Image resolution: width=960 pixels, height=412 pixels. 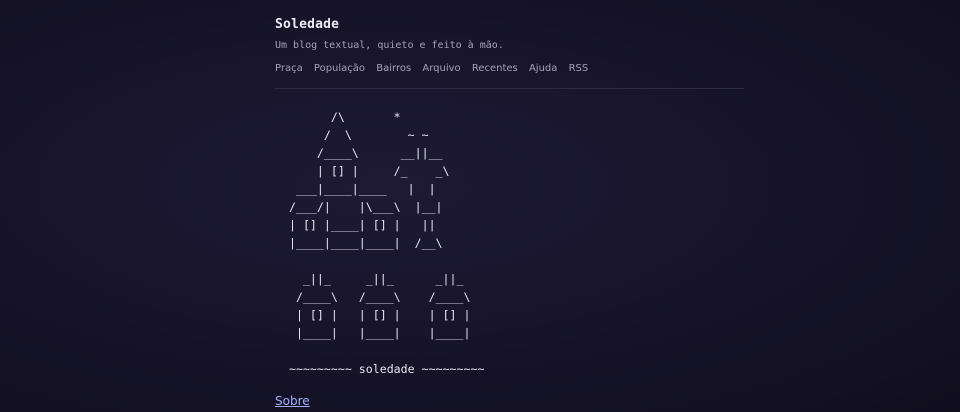 What do you see at coordinates (292, 401) in the screenshot?
I see `about-link: Sobre` at bounding box center [292, 401].